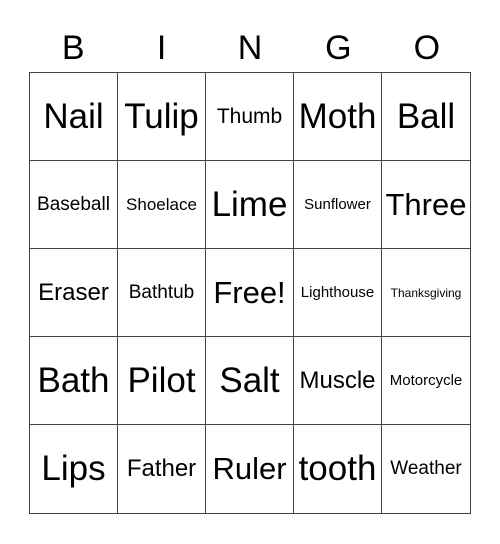  I want to click on header-letter-b: B, so click(73, 48).